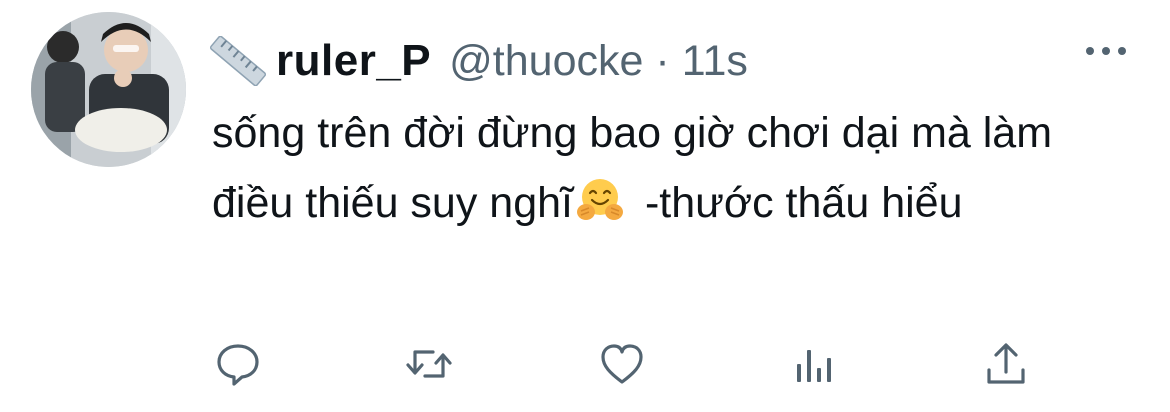 The image size is (1170, 412). I want to click on retweet-icon, so click(429, 364).